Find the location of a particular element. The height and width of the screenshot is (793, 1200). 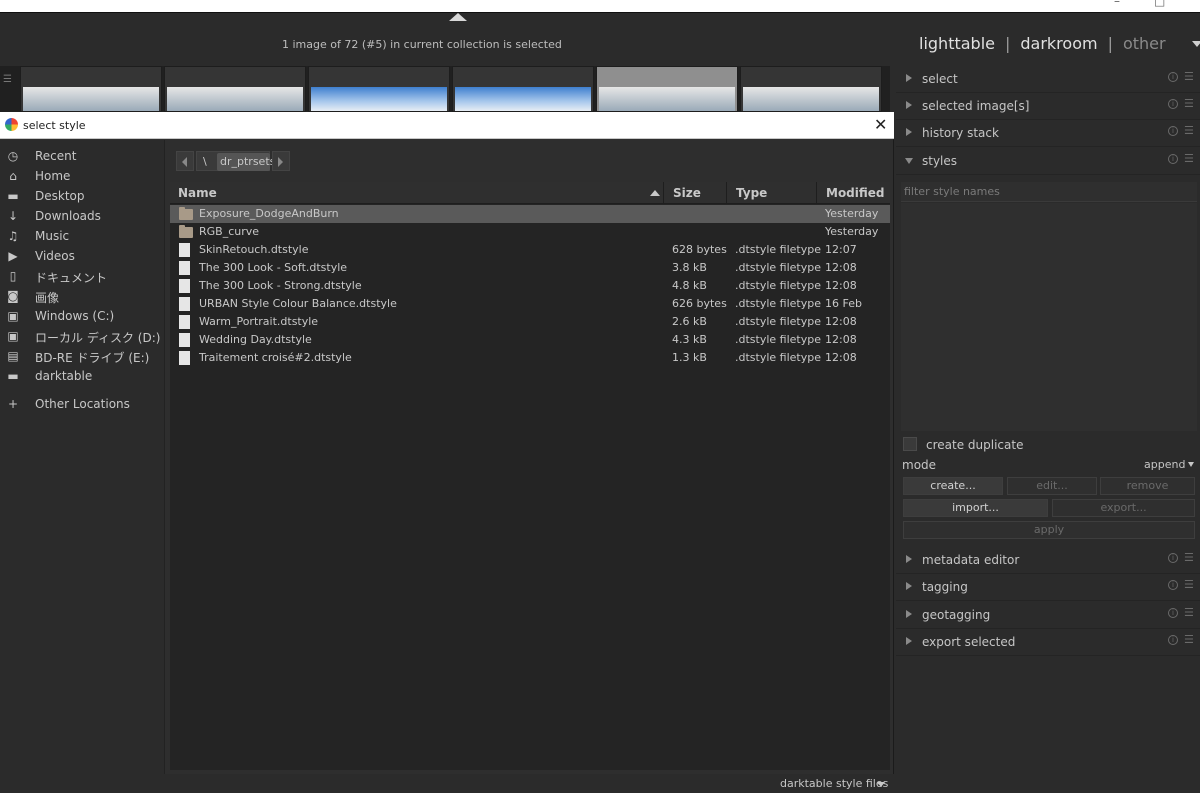

remove-style-button: remove is located at coordinates (1147, 486).